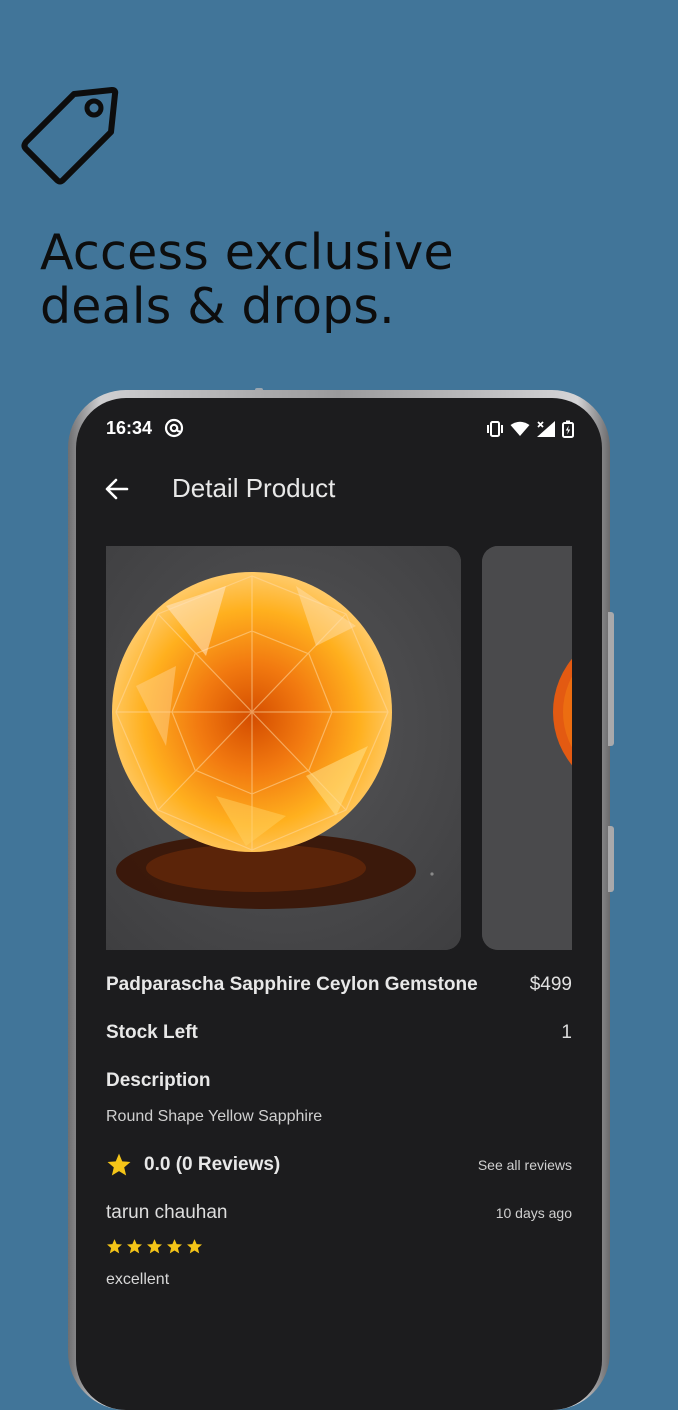  Describe the element at coordinates (214, 1116) in the screenshot. I see `description-text: Round Shape Yellow Sapphire` at that location.